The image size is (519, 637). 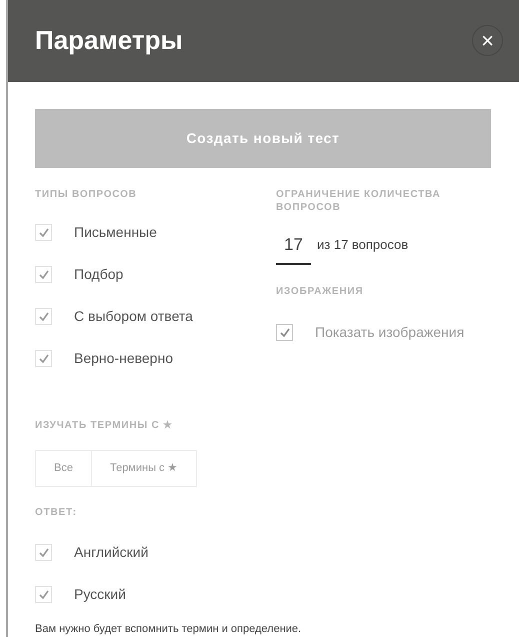 I want to click on section-label: ТИПЫ ВОПРОСОВ, so click(x=86, y=194).